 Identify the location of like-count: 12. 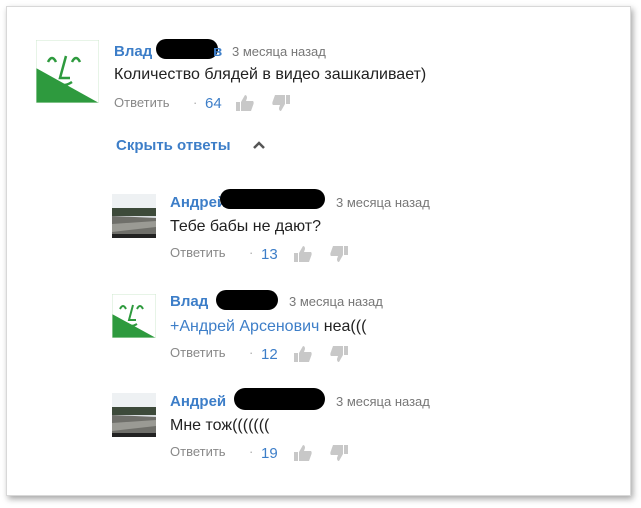
(269, 354).